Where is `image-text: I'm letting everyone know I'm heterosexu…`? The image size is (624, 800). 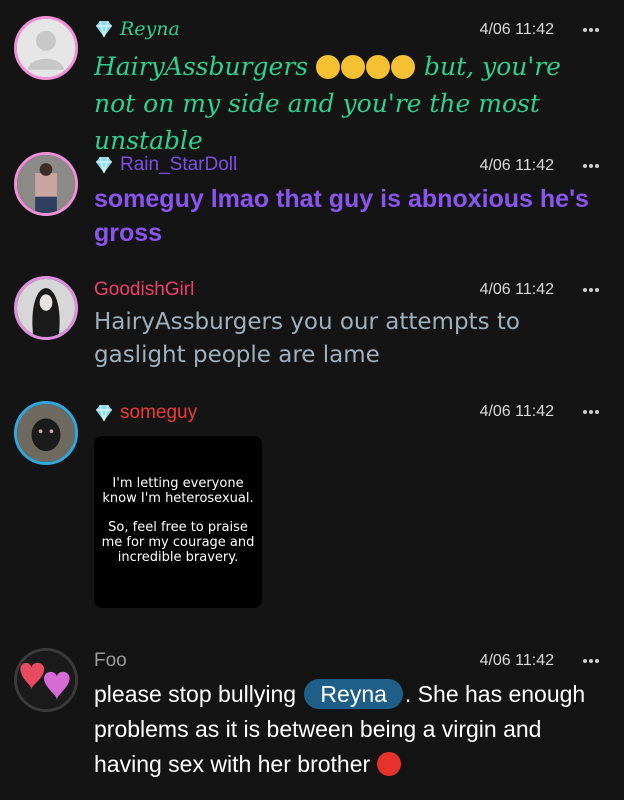
image-text: I'm letting everyone know I'm heterosexu… is located at coordinates (178, 491).